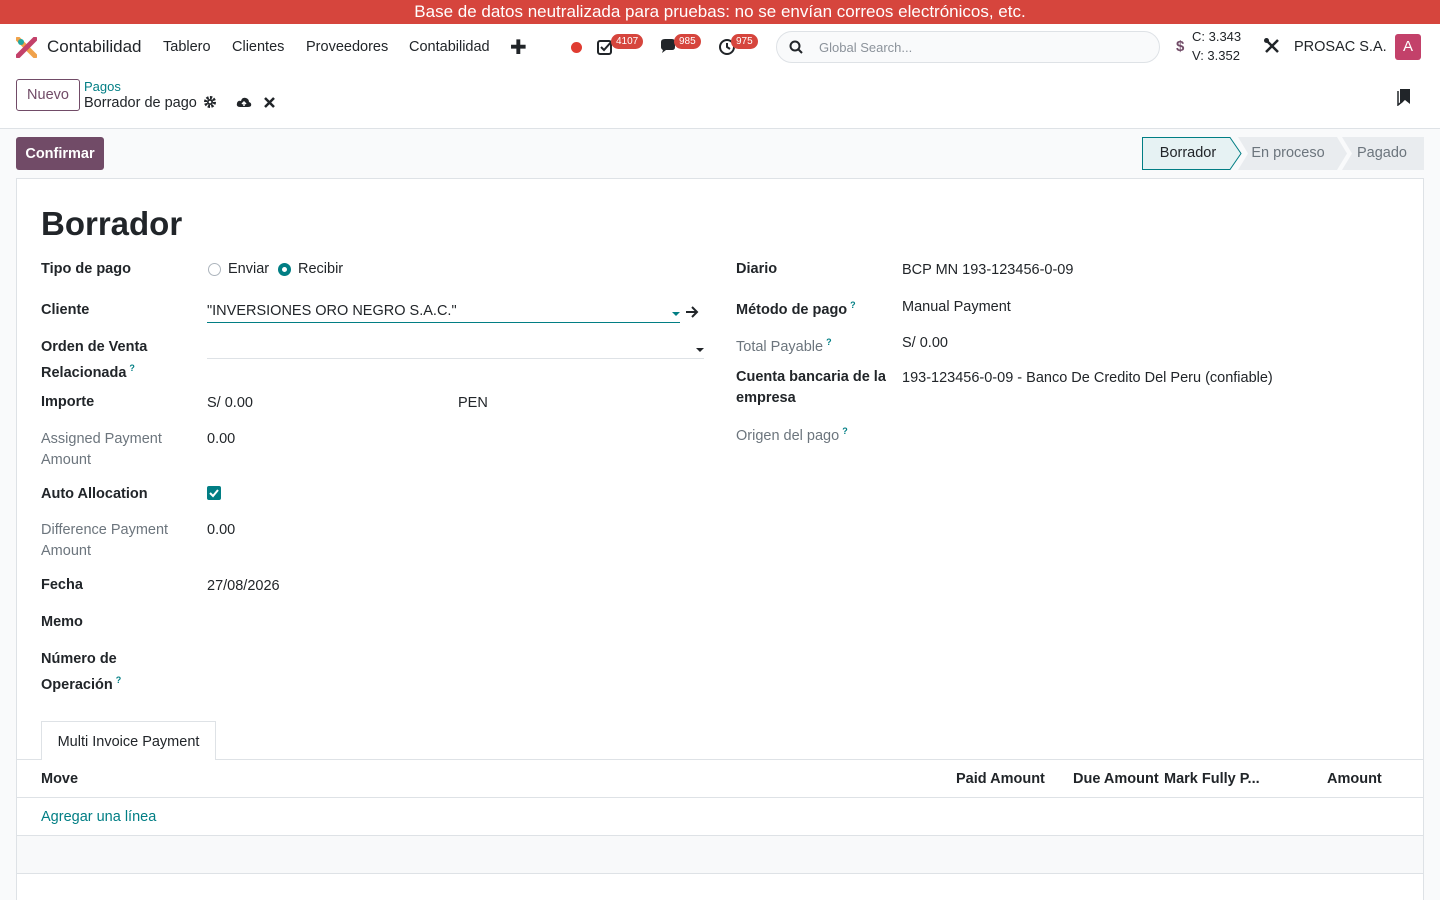 The image size is (1440, 900). Describe the element at coordinates (101, 449) in the screenshot. I see `label-assigned-amount: Assigned Payment Amount` at that location.